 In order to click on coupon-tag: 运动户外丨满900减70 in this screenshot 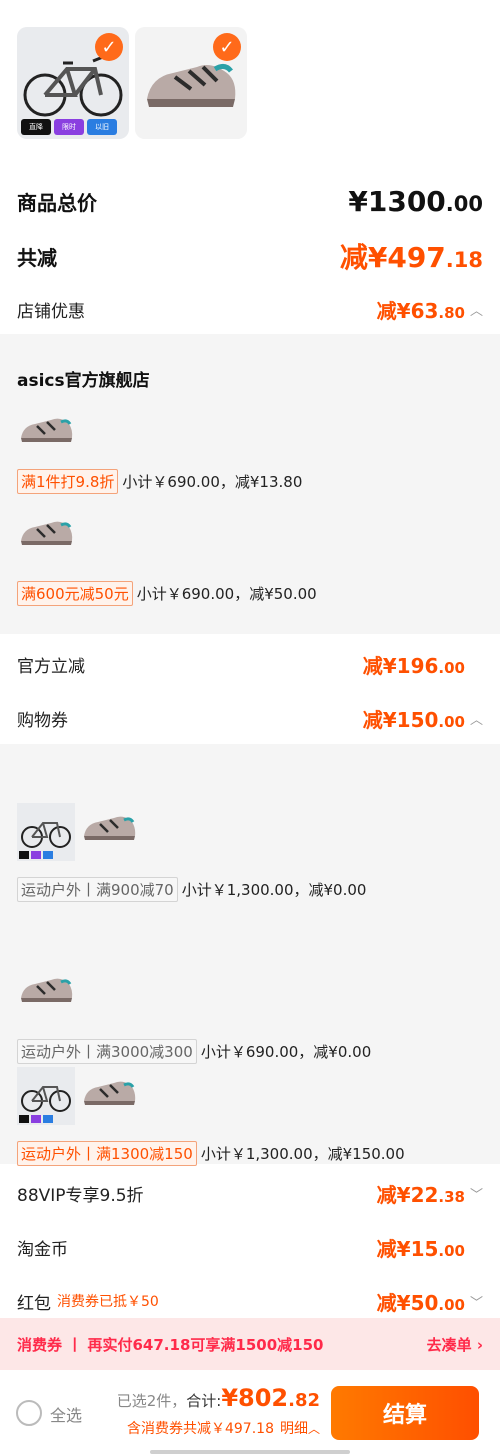, I will do `click(97, 889)`.